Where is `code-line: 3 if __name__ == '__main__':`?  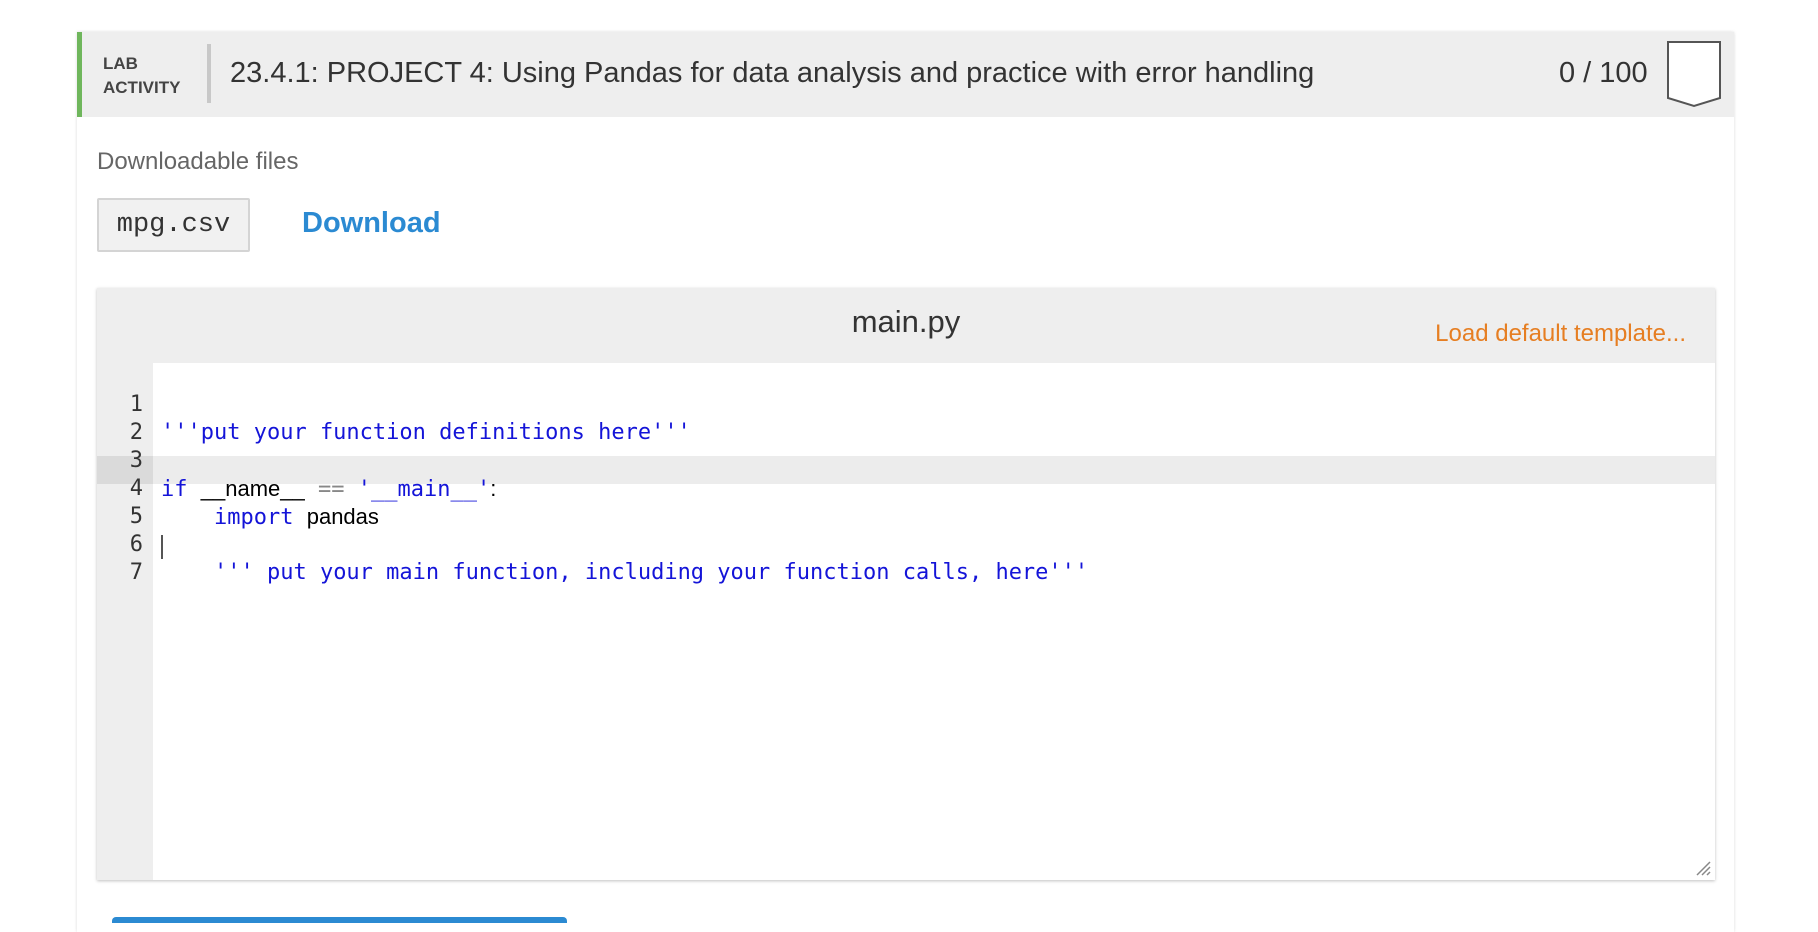
code-line: 3 if __name__ == '__main__': is located at coordinates (906, 460).